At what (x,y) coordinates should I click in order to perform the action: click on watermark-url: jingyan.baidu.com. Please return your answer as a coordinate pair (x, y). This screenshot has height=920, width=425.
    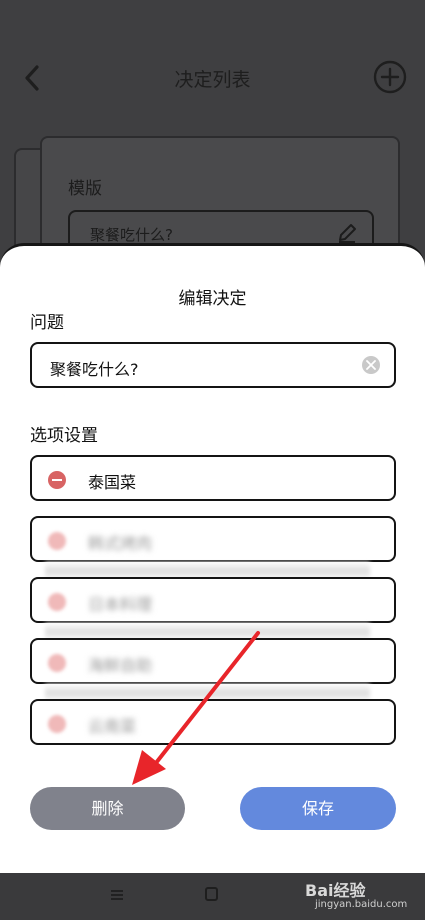
    Looking at the image, I should click on (361, 904).